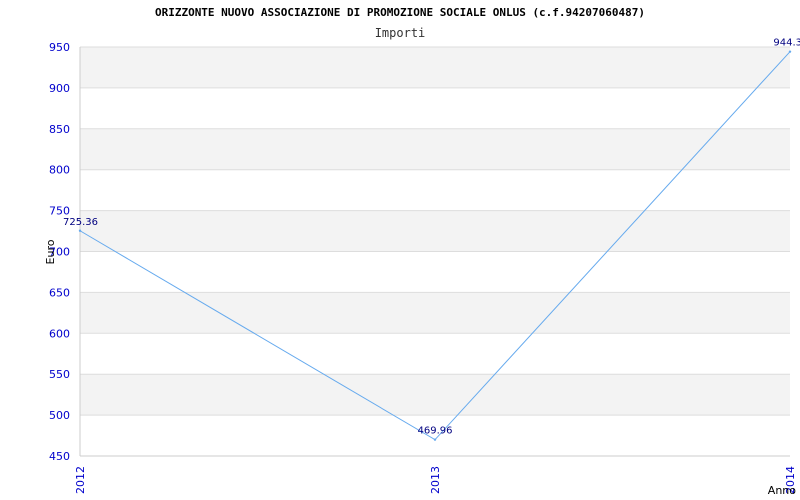 Image resolution: width=800 pixels, height=500 pixels. I want to click on y-tick-label: 800, so click(59, 170).